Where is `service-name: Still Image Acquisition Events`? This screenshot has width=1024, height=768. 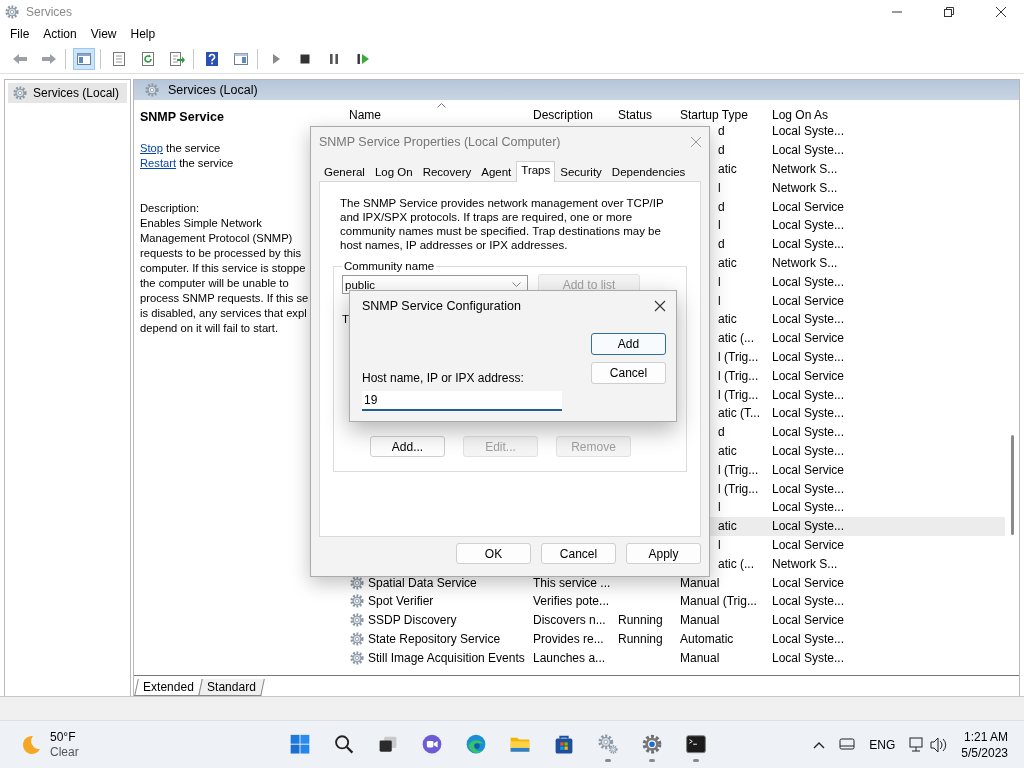
service-name: Still Image Acquisition Events is located at coordinates (446, 657).